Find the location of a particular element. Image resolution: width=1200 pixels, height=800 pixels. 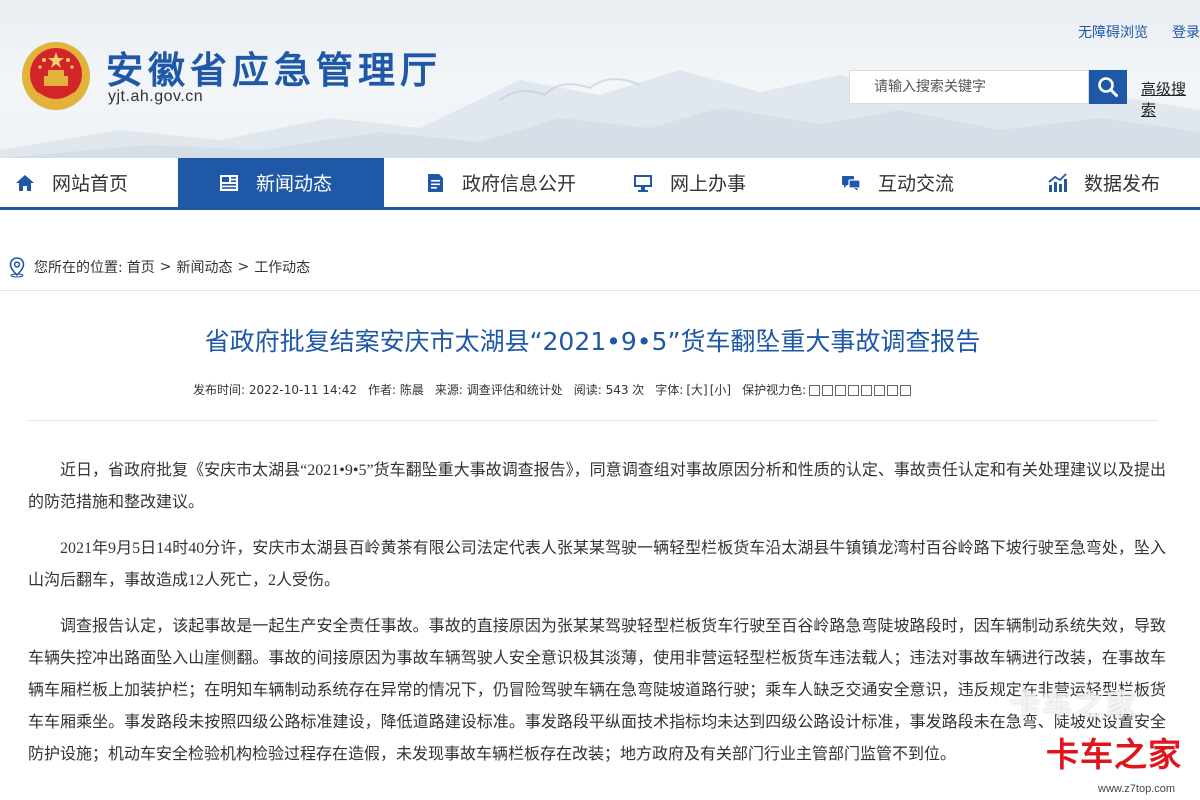

search-input is located at coordinates (969, 87).